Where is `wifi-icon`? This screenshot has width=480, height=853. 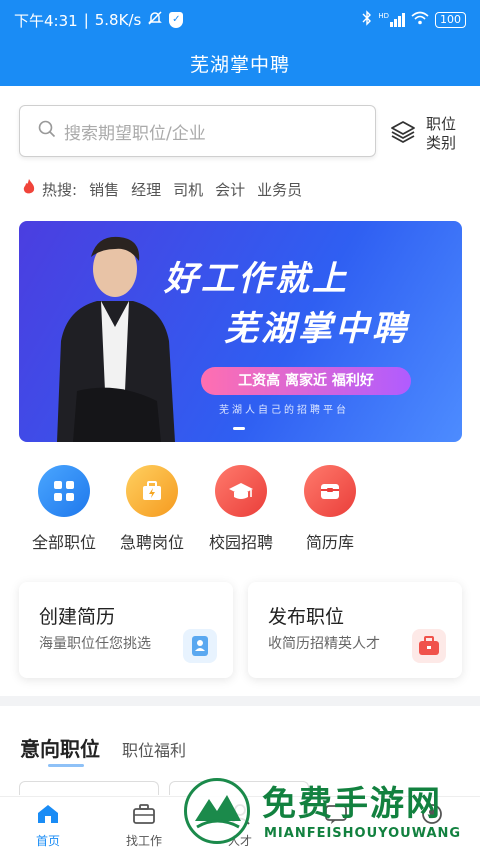
wifi-icon is located at coordinates (420, 20).